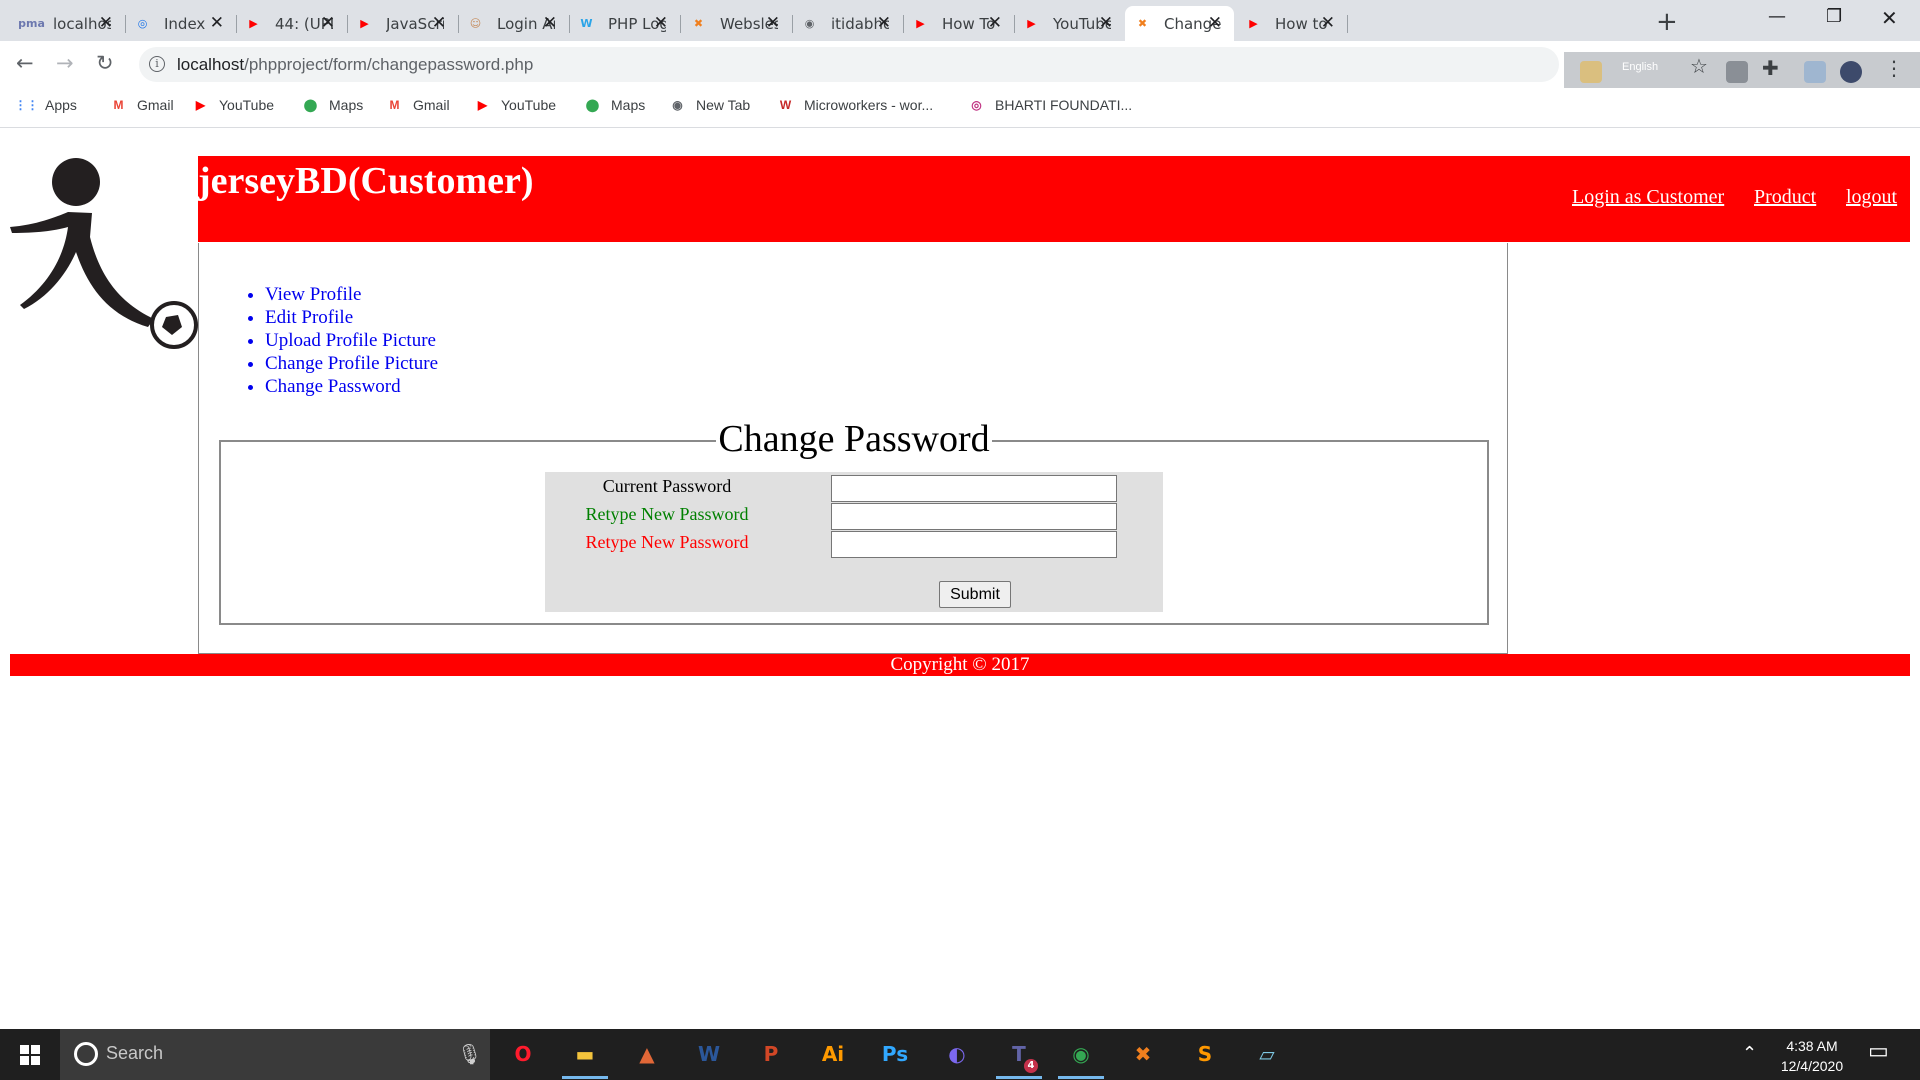  What do you see at coordinates (1648, 197) in the screenshot?
I see `login-as-customer-link: Login as Customer` at bounding box center [1648, 197].